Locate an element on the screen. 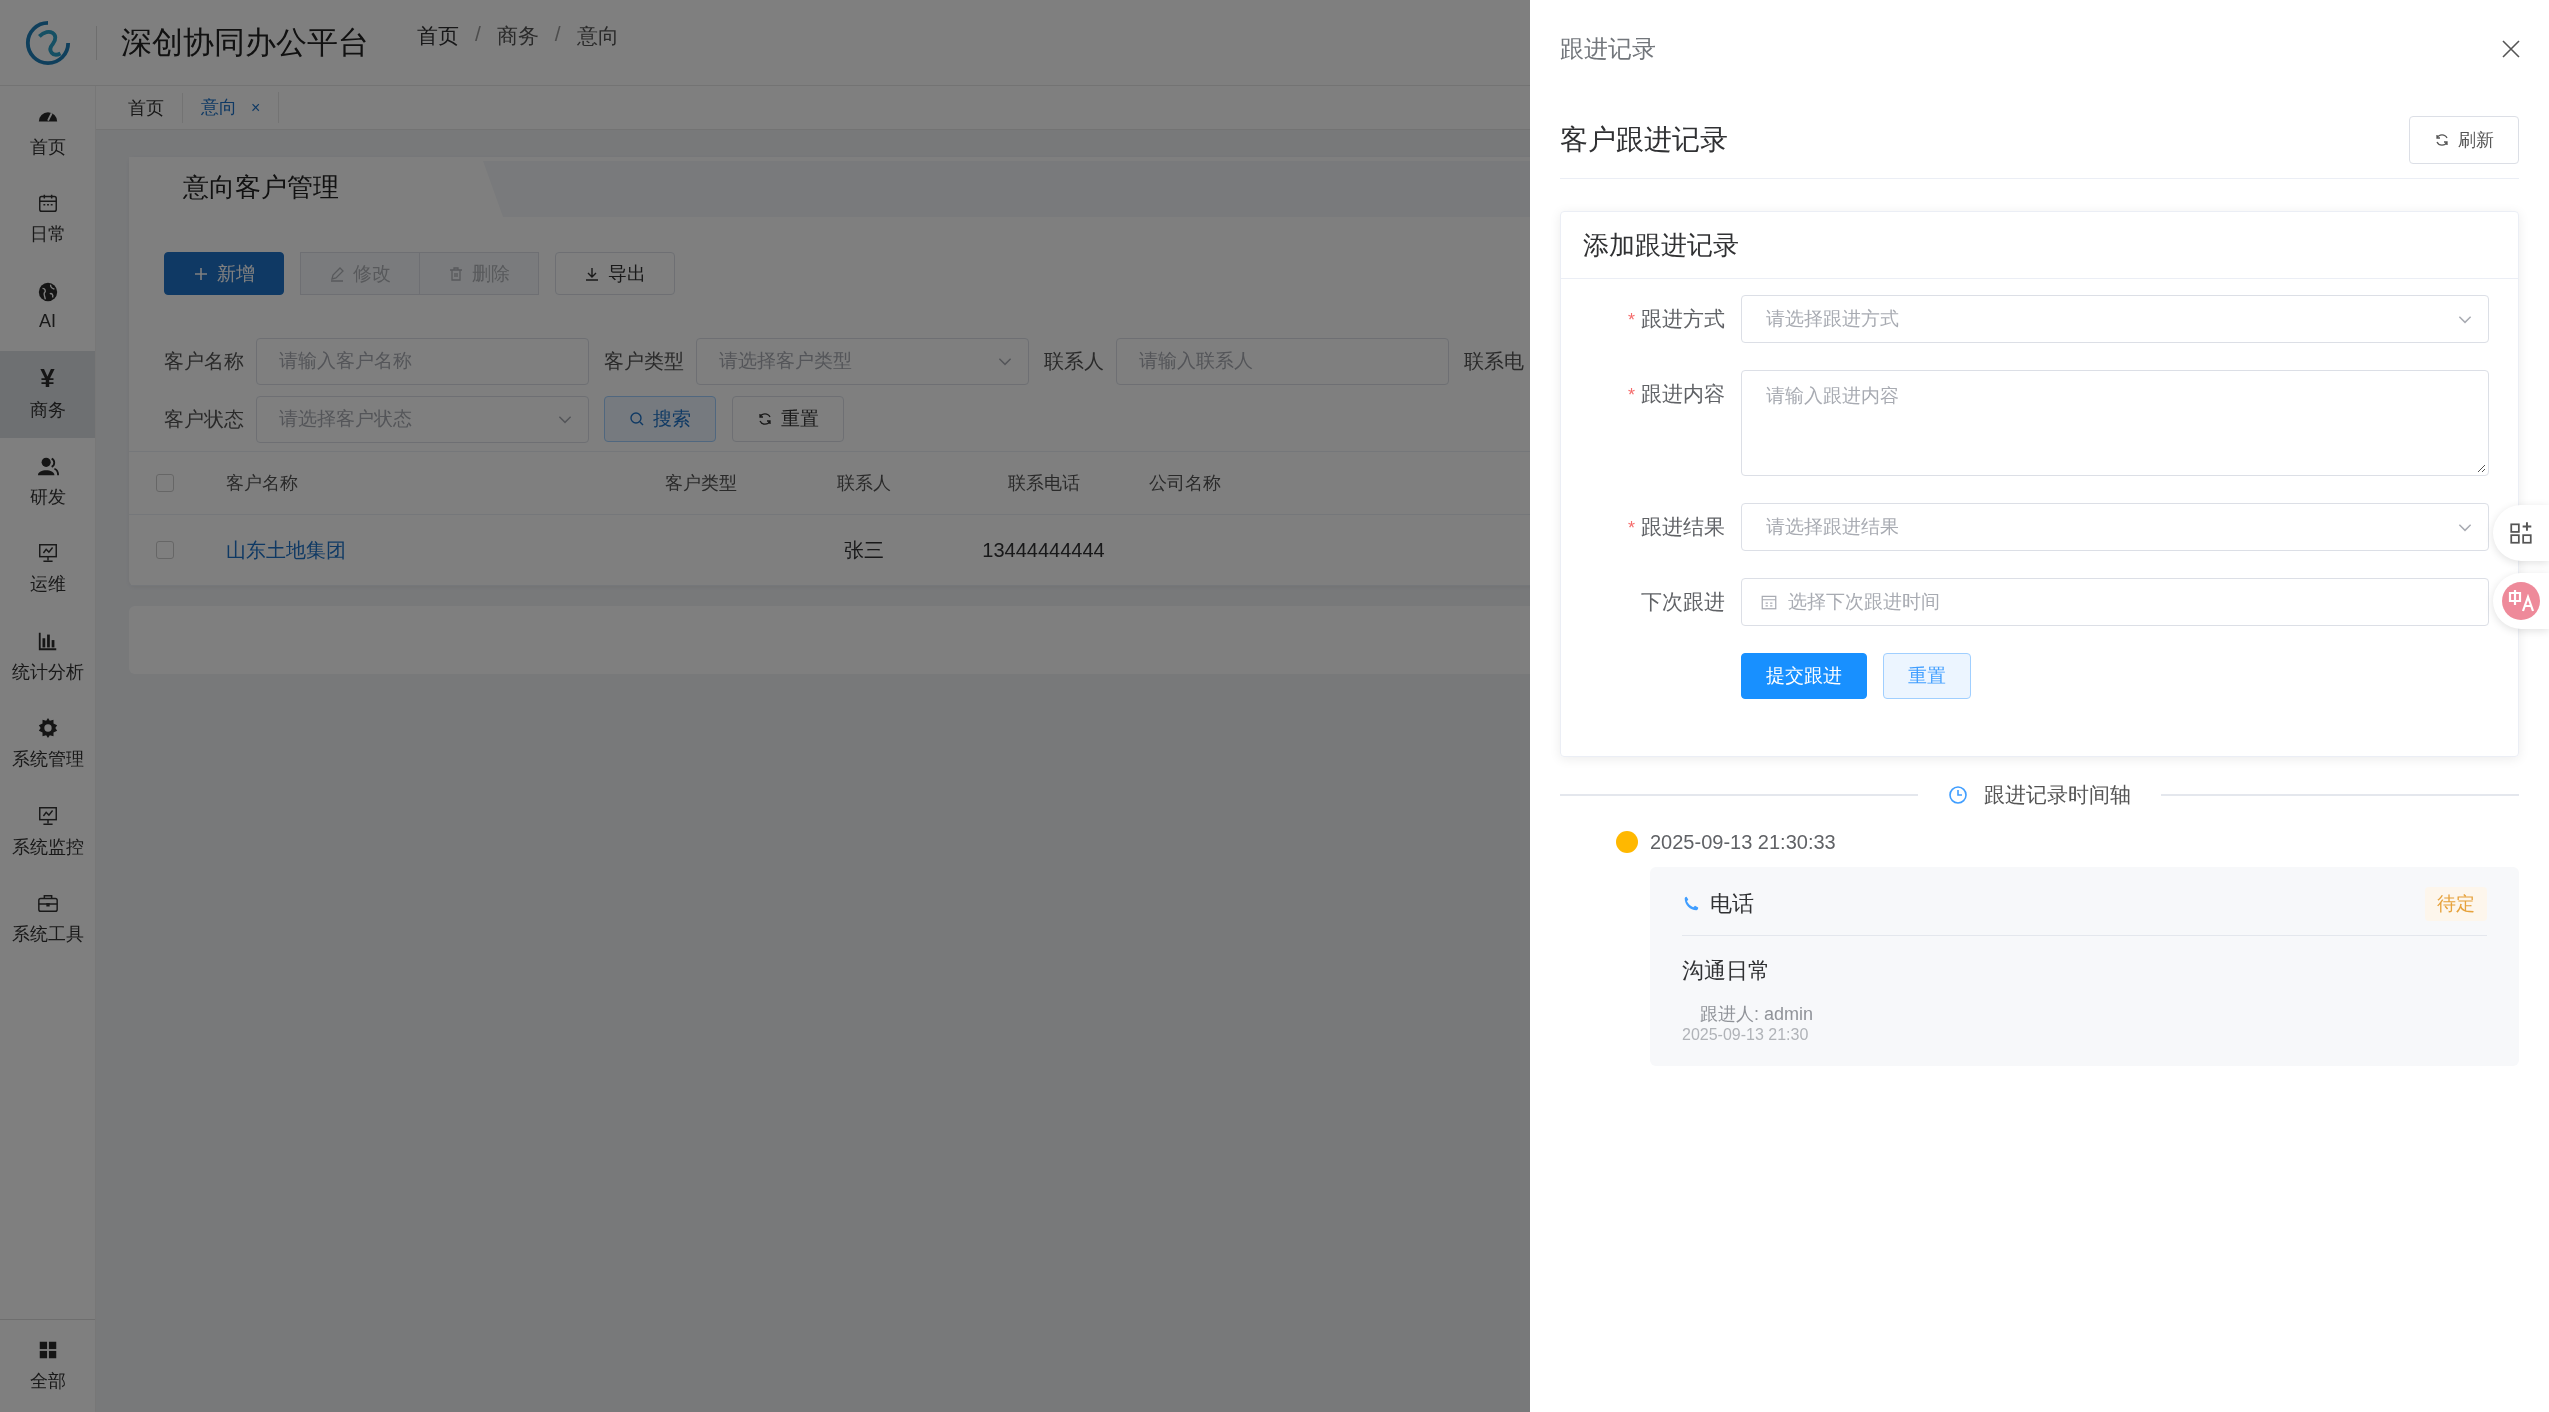  sidebar-label: 研发 is located at coordinates (47, 497).